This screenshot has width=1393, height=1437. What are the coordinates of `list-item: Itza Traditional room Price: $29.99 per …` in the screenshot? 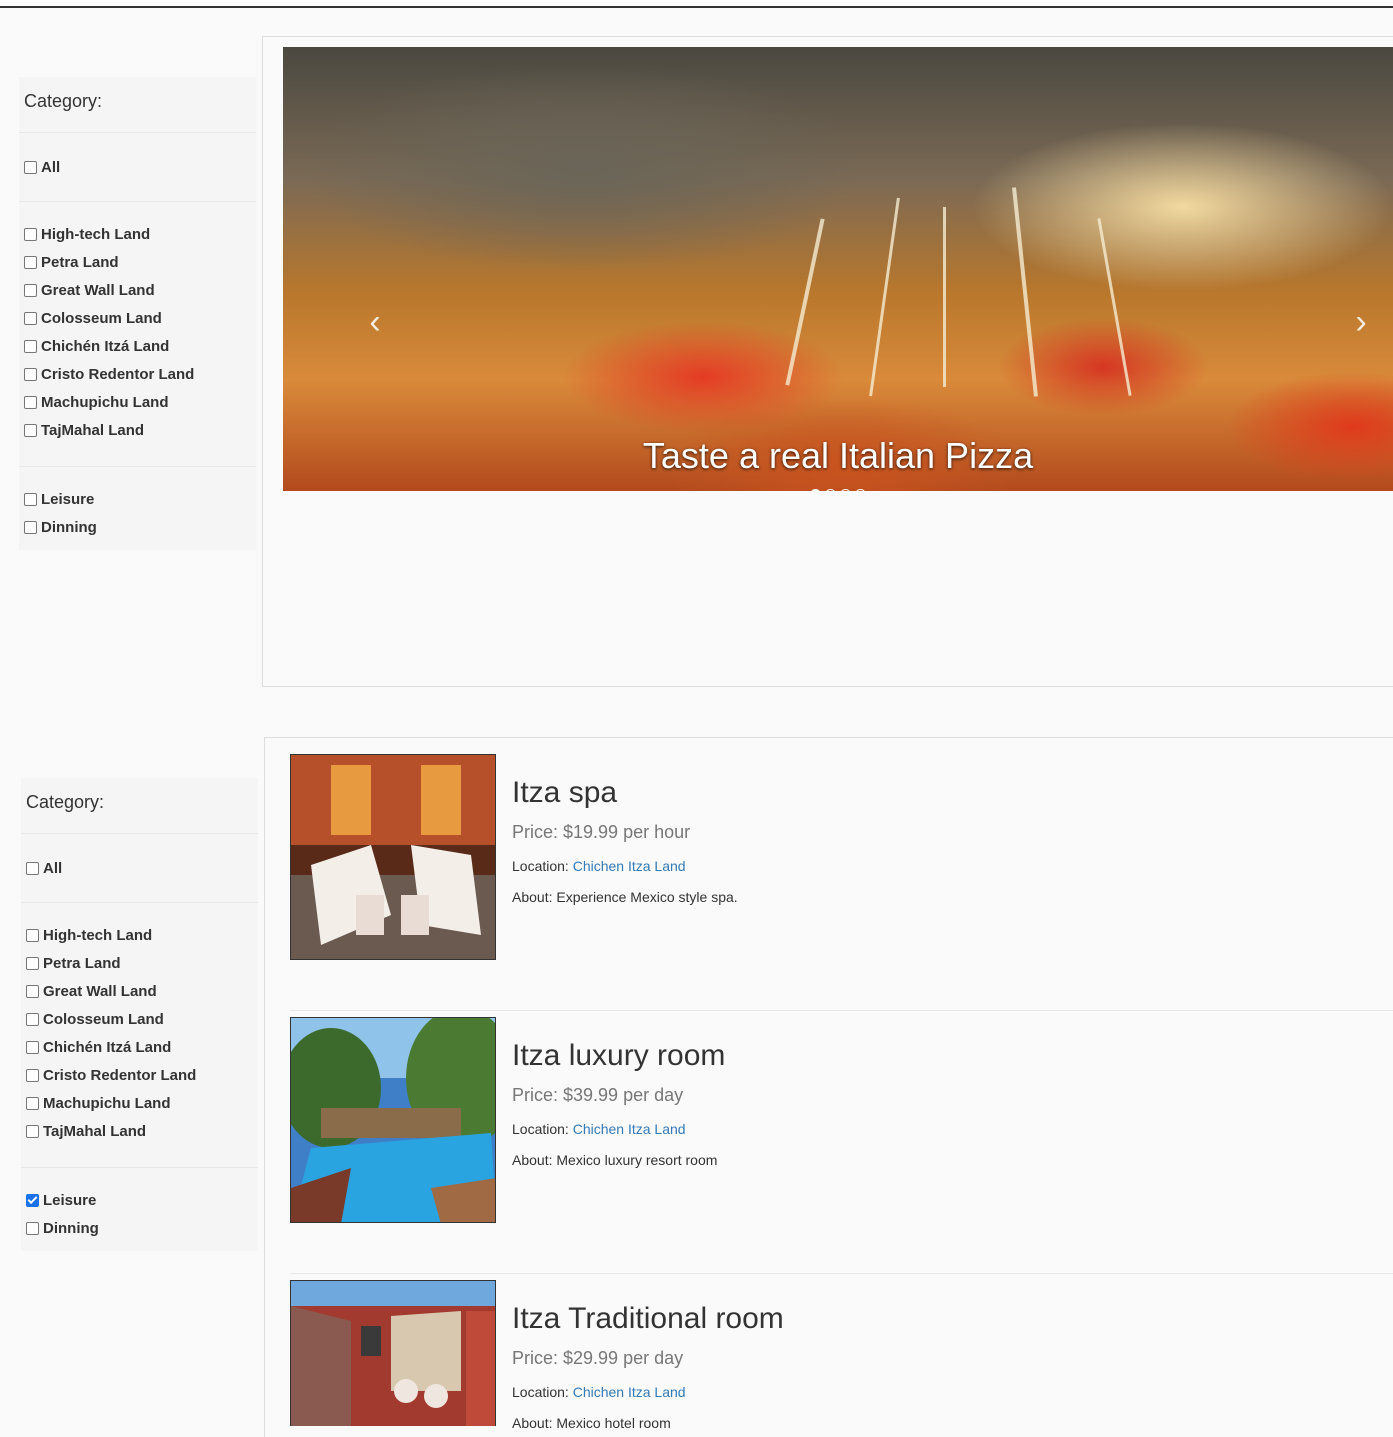 It's located at (841, 1355).